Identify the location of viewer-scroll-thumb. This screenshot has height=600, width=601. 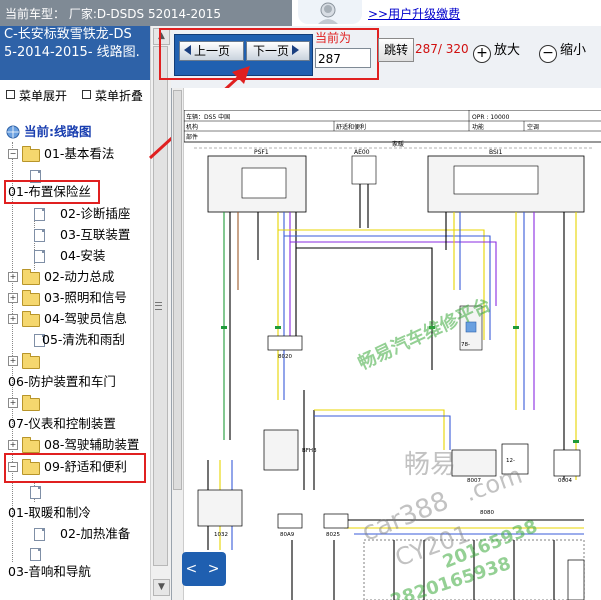
(177, 290).